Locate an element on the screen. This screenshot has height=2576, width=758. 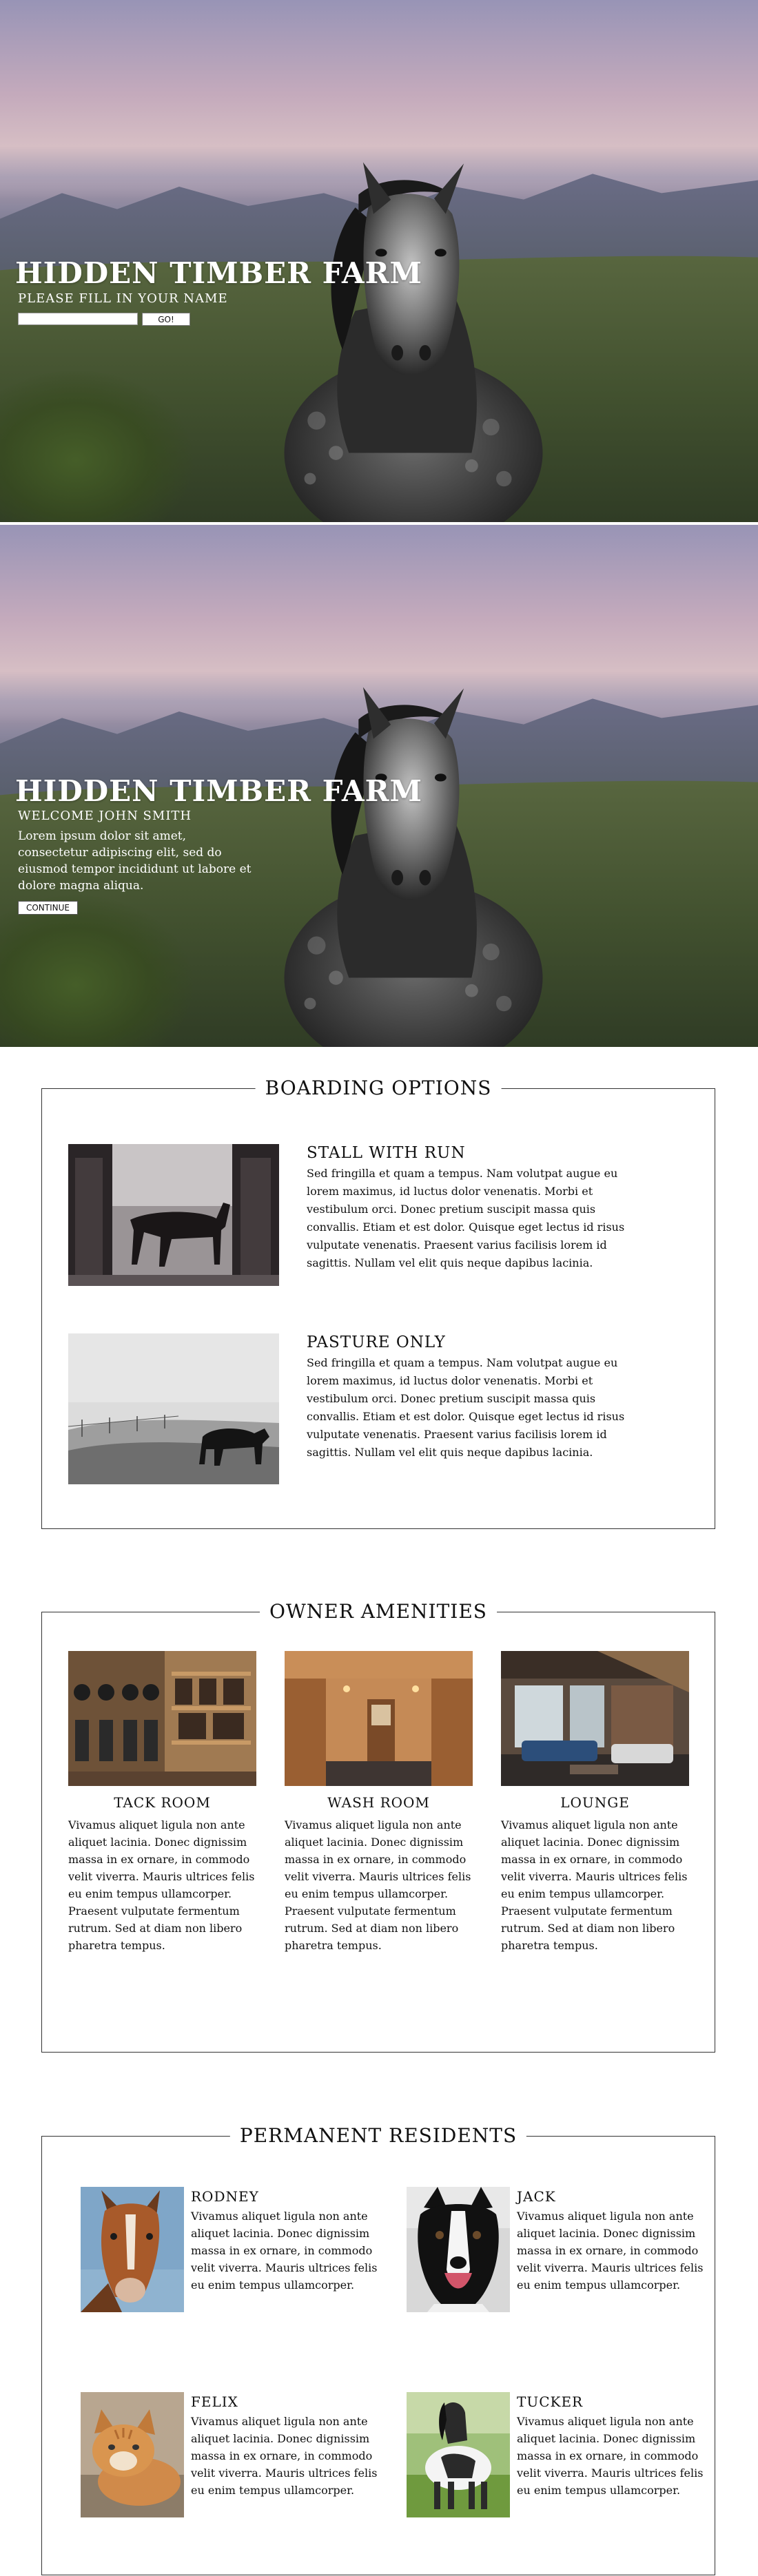
boarding-heading: STALL WITH RUN is located at coordinates (386, 1153).